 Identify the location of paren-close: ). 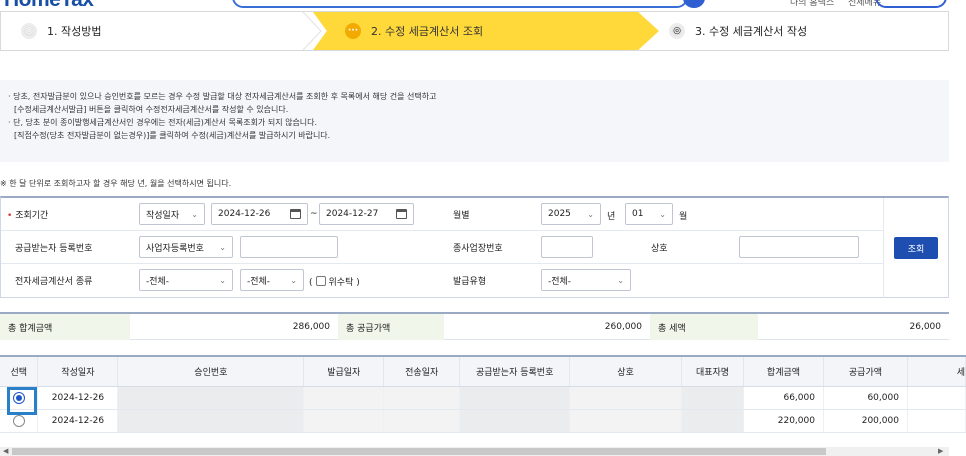
(358, 283).